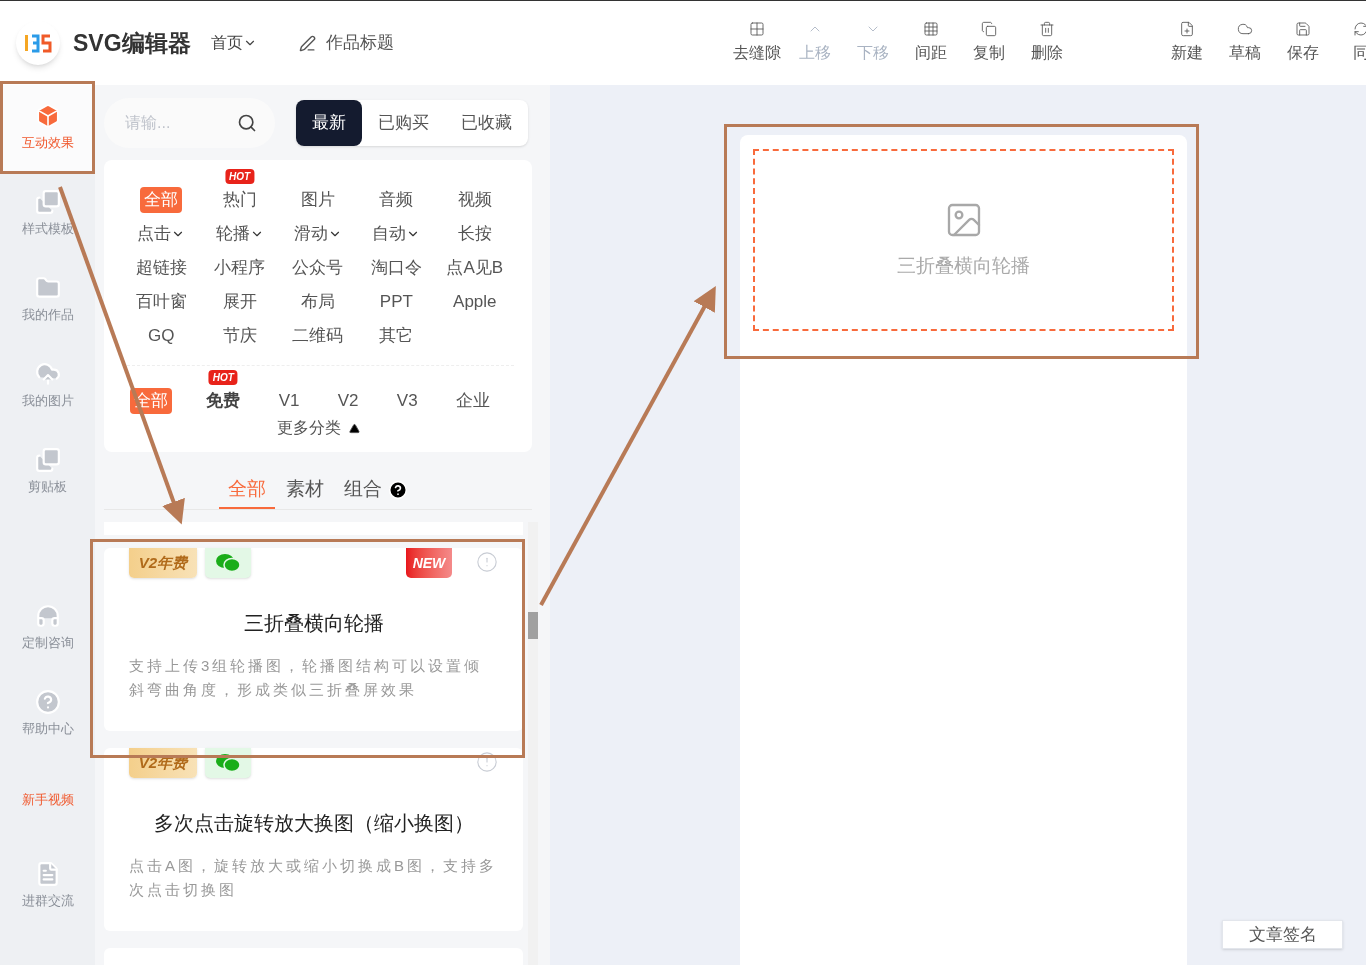 The image size is (1366, 965). I want to click on category-tag: 展开, so click(239, 302).